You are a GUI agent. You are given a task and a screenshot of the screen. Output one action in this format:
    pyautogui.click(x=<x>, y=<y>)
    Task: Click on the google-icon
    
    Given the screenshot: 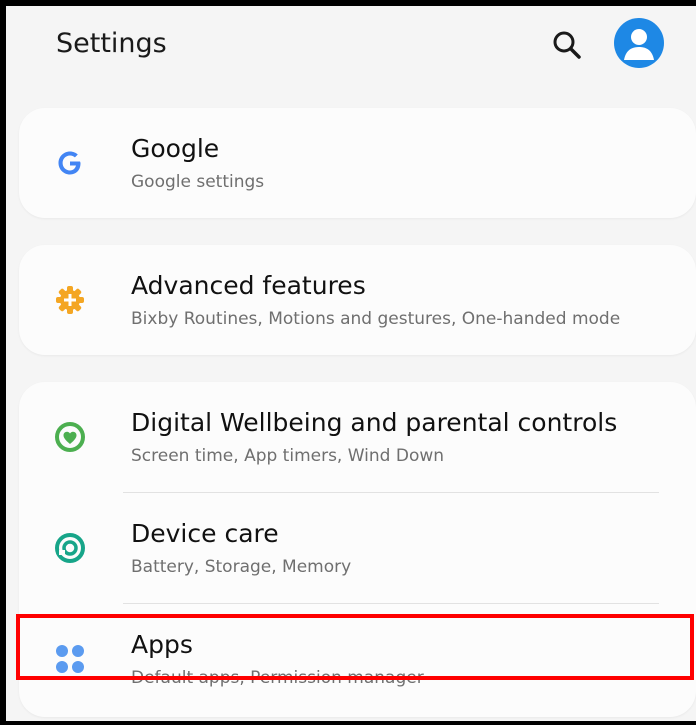 What is the action you would take?
    pyautogui.click(x=70, y=163)
    